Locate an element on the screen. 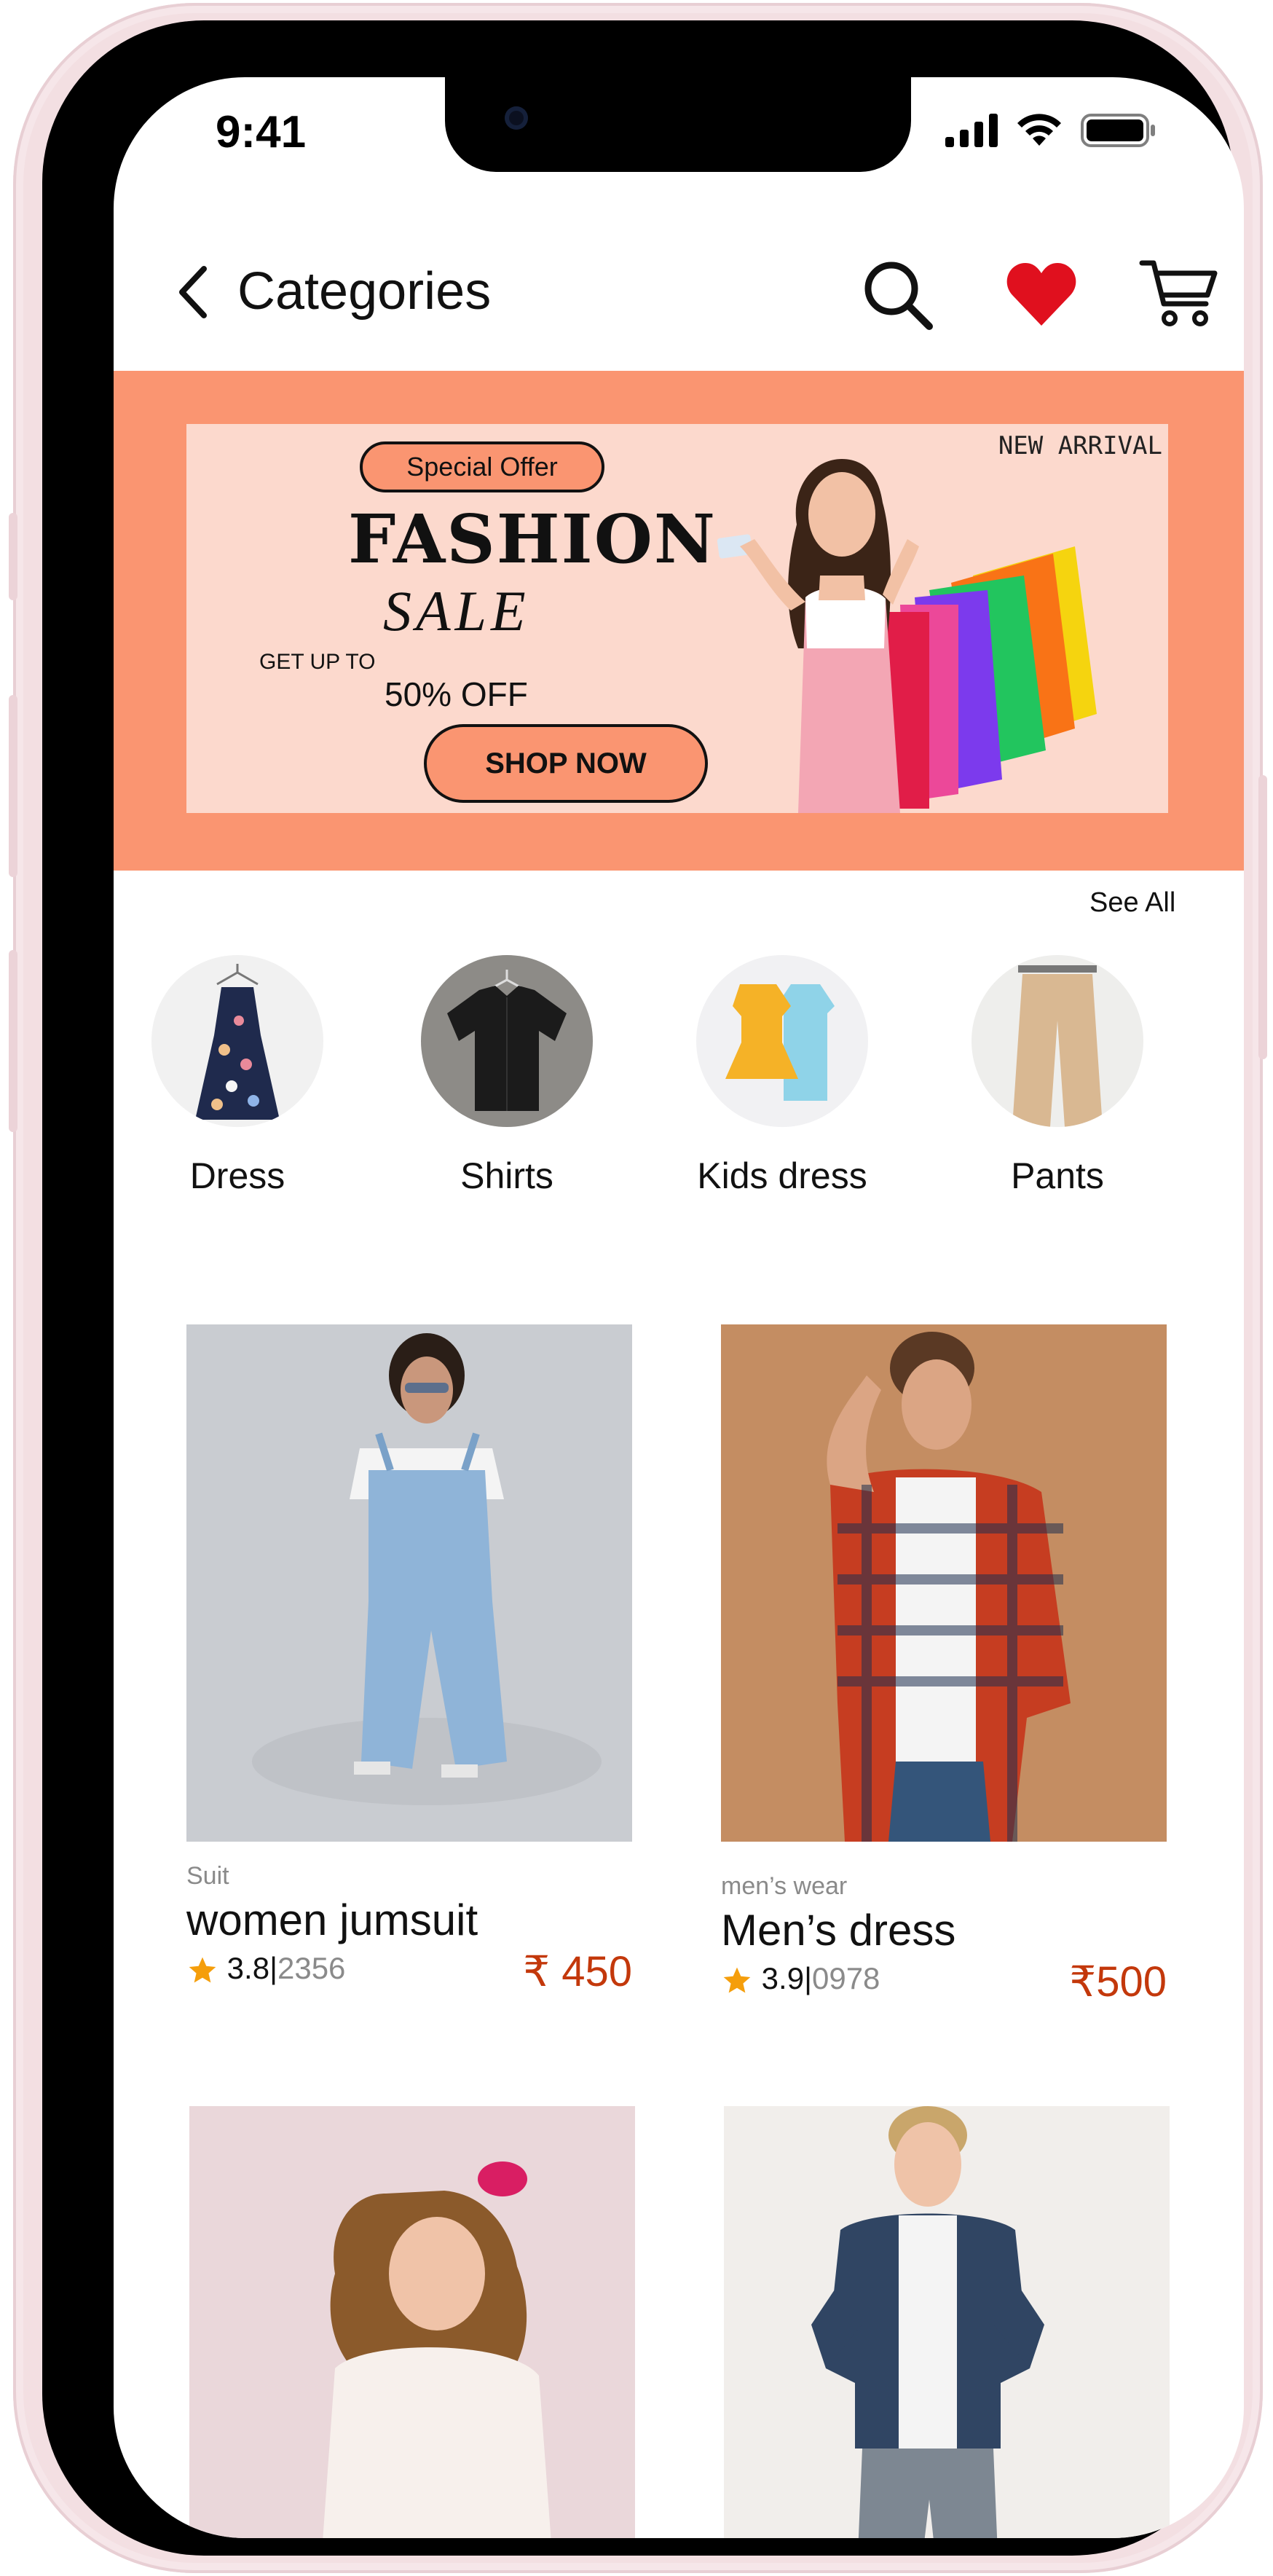  product-meta: 3.9|0978 ₹500 is located at coordinates (944, 1985).